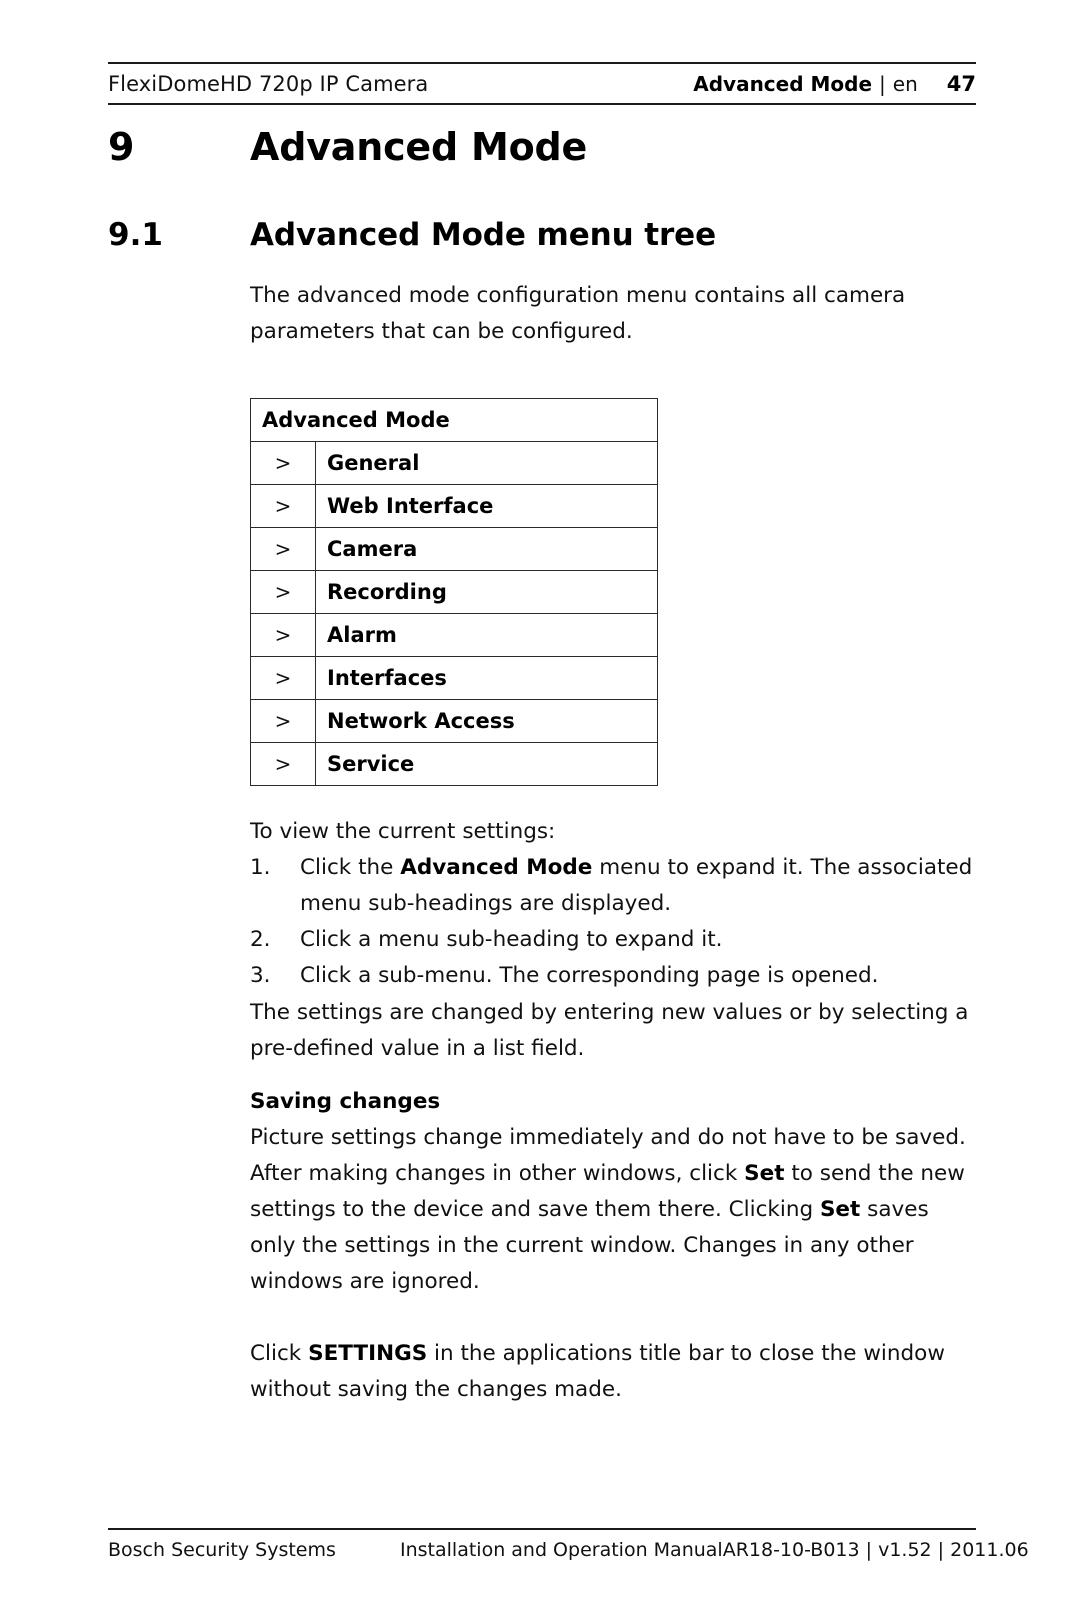 This screenshot has width=1080, height=1618. I want to click on step-number: 2., so click(260, 939).